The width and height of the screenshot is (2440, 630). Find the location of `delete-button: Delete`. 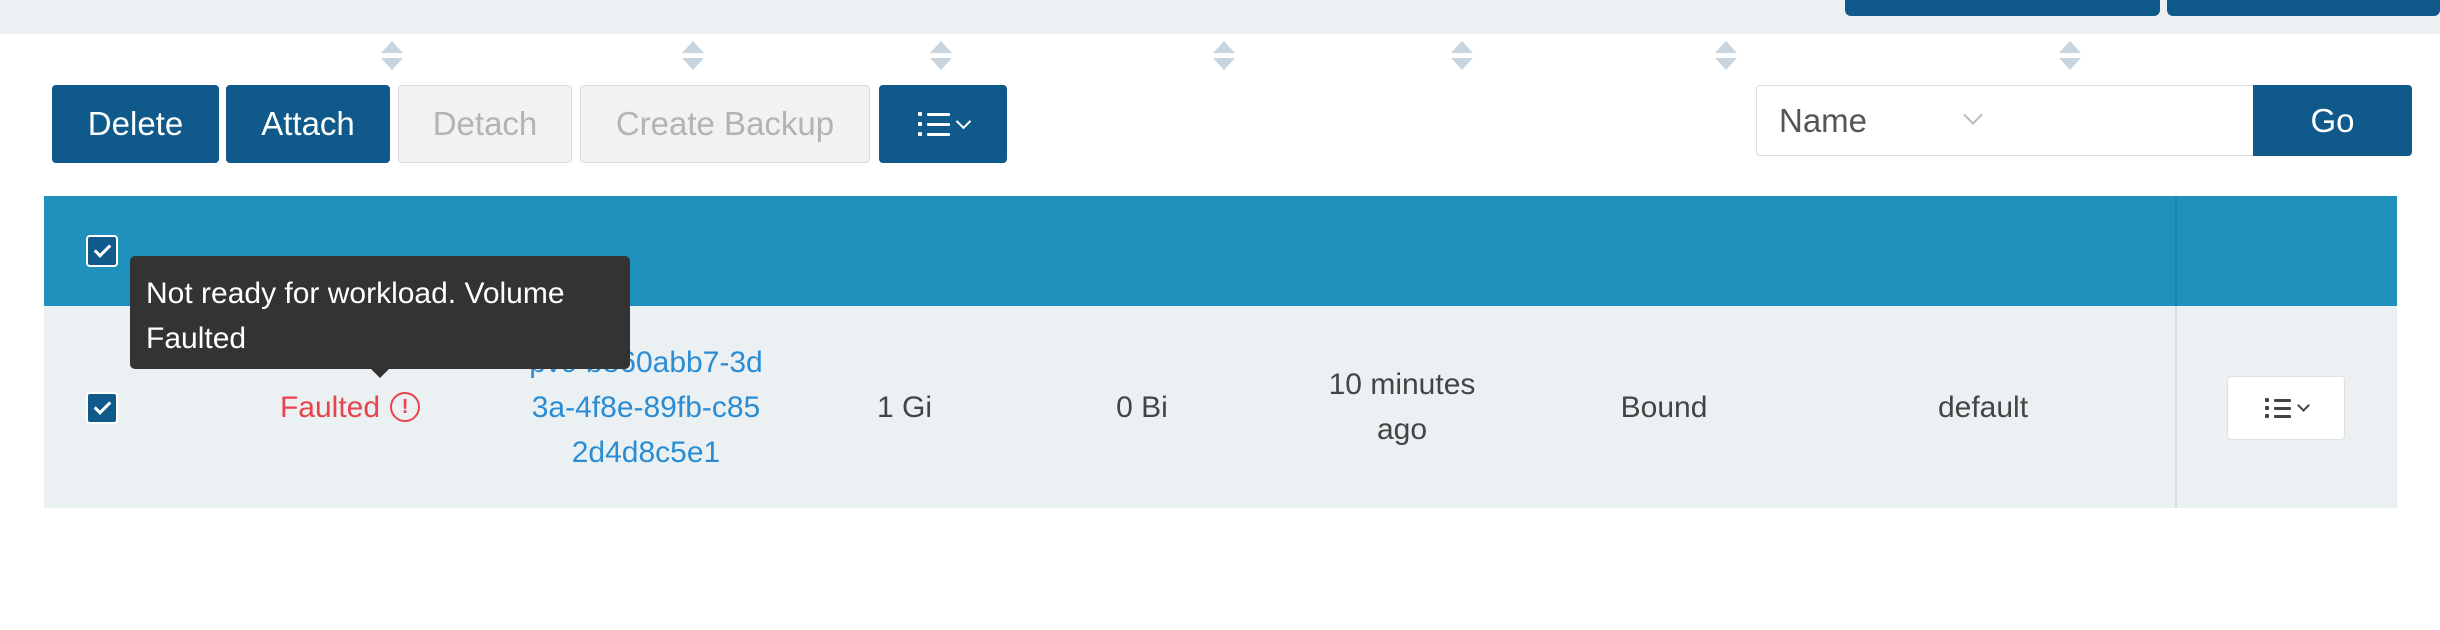

delete-button: Delete is located at coordinates (135, 124).